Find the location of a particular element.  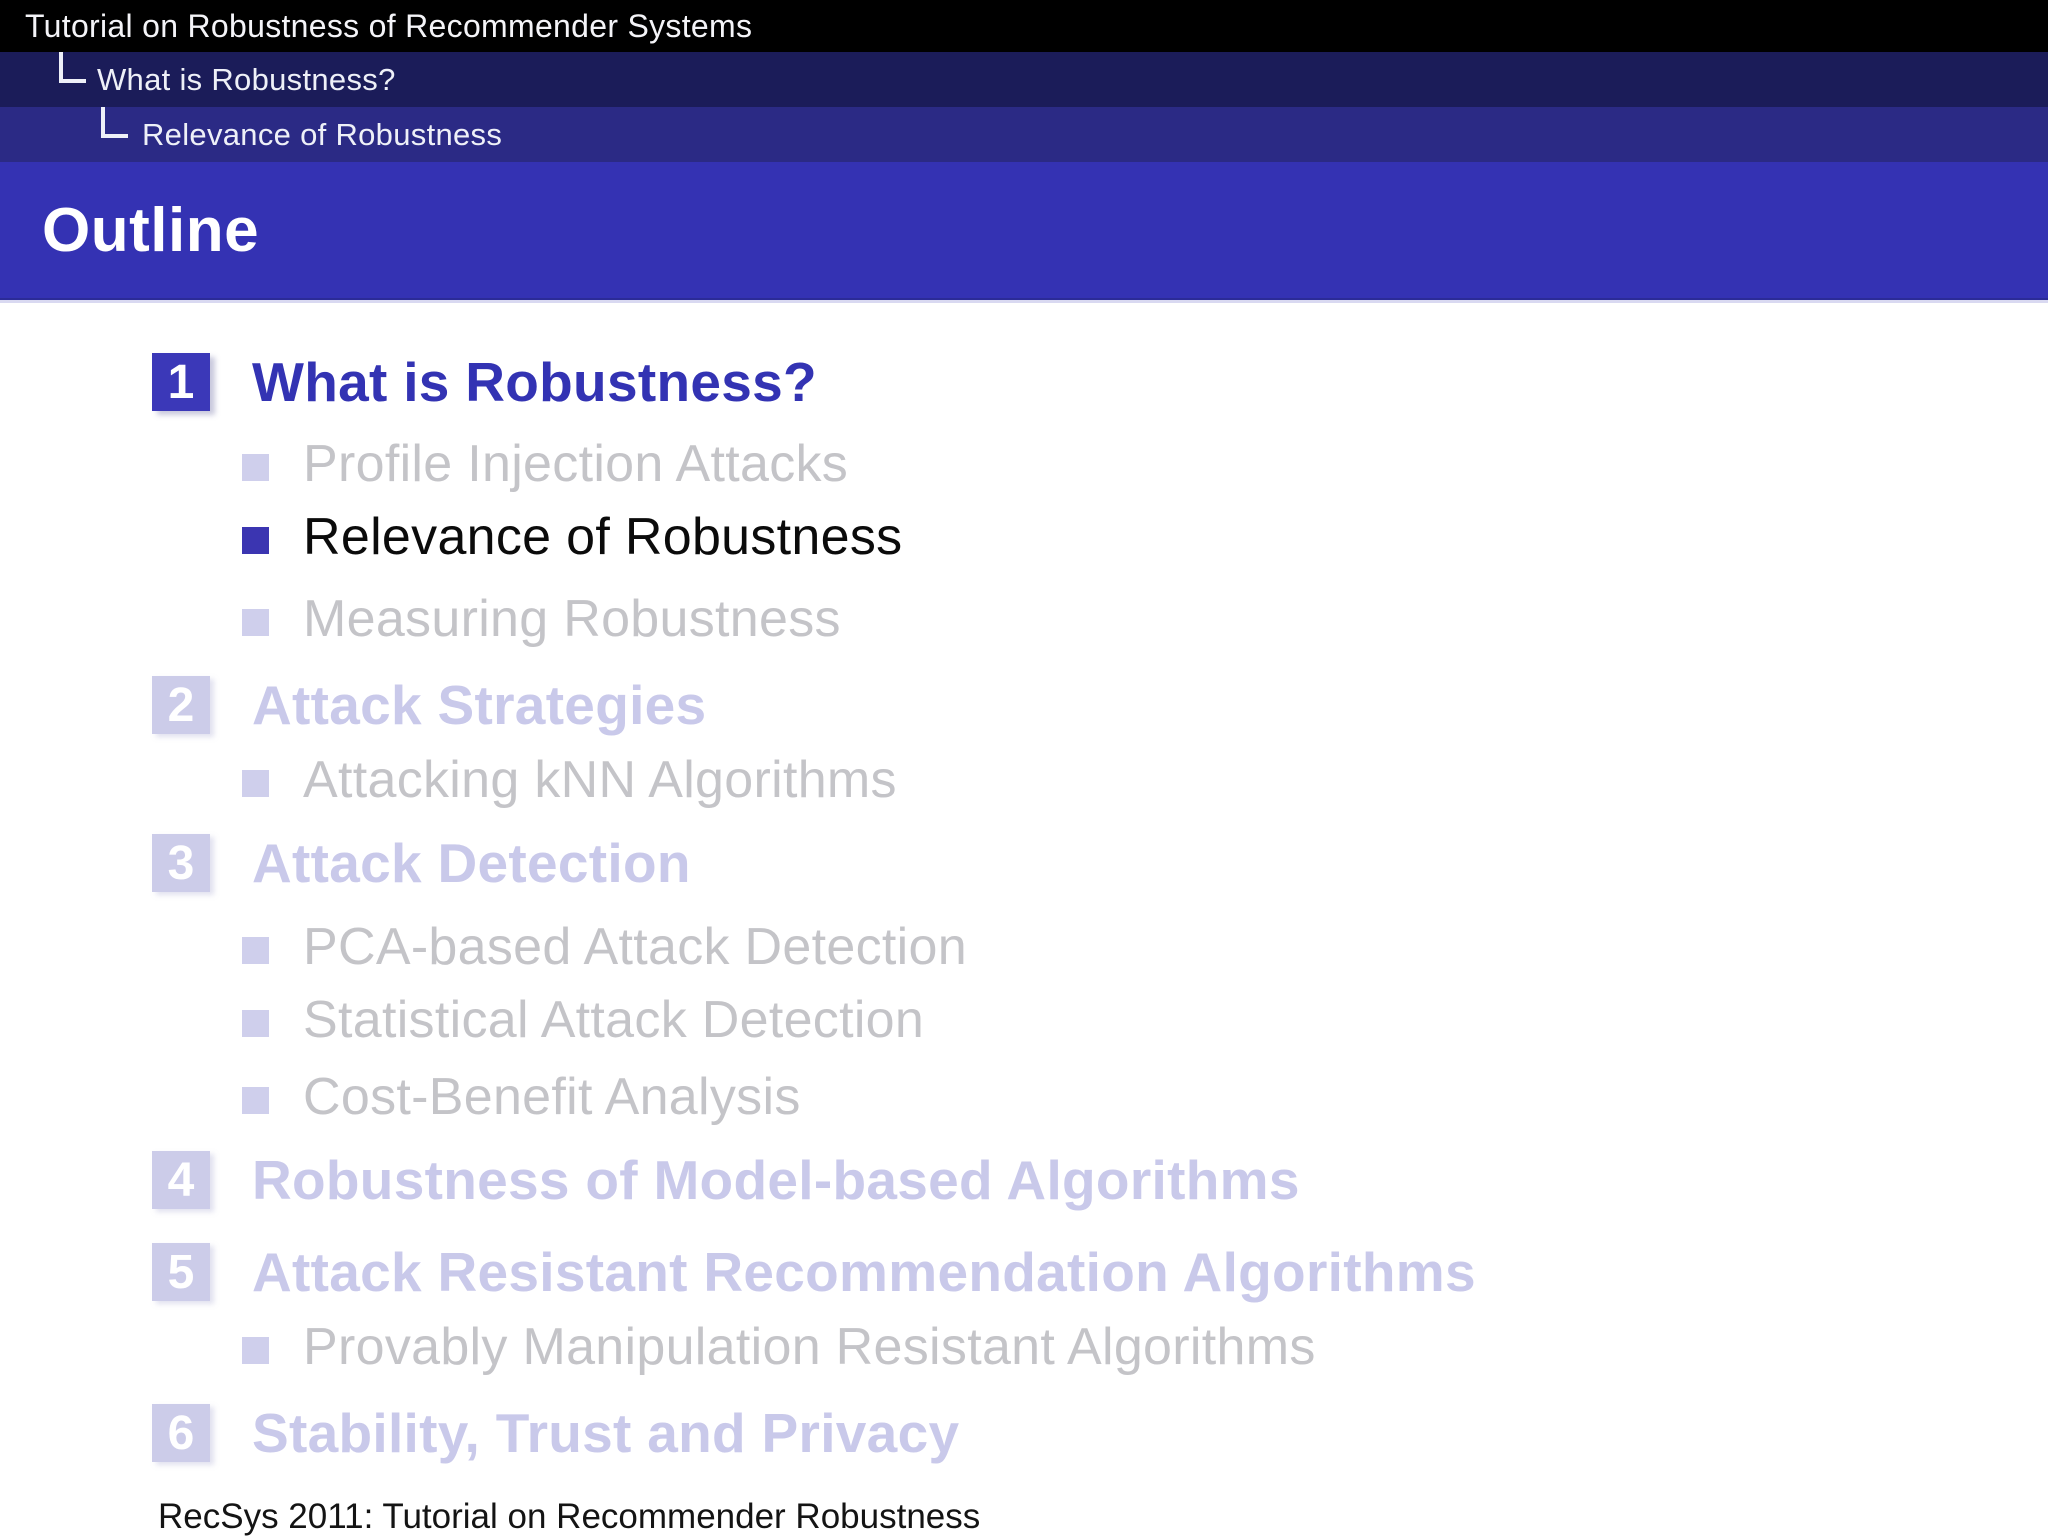

subsection-label: Relevance of Robustness is located at coordinates (603, 537).